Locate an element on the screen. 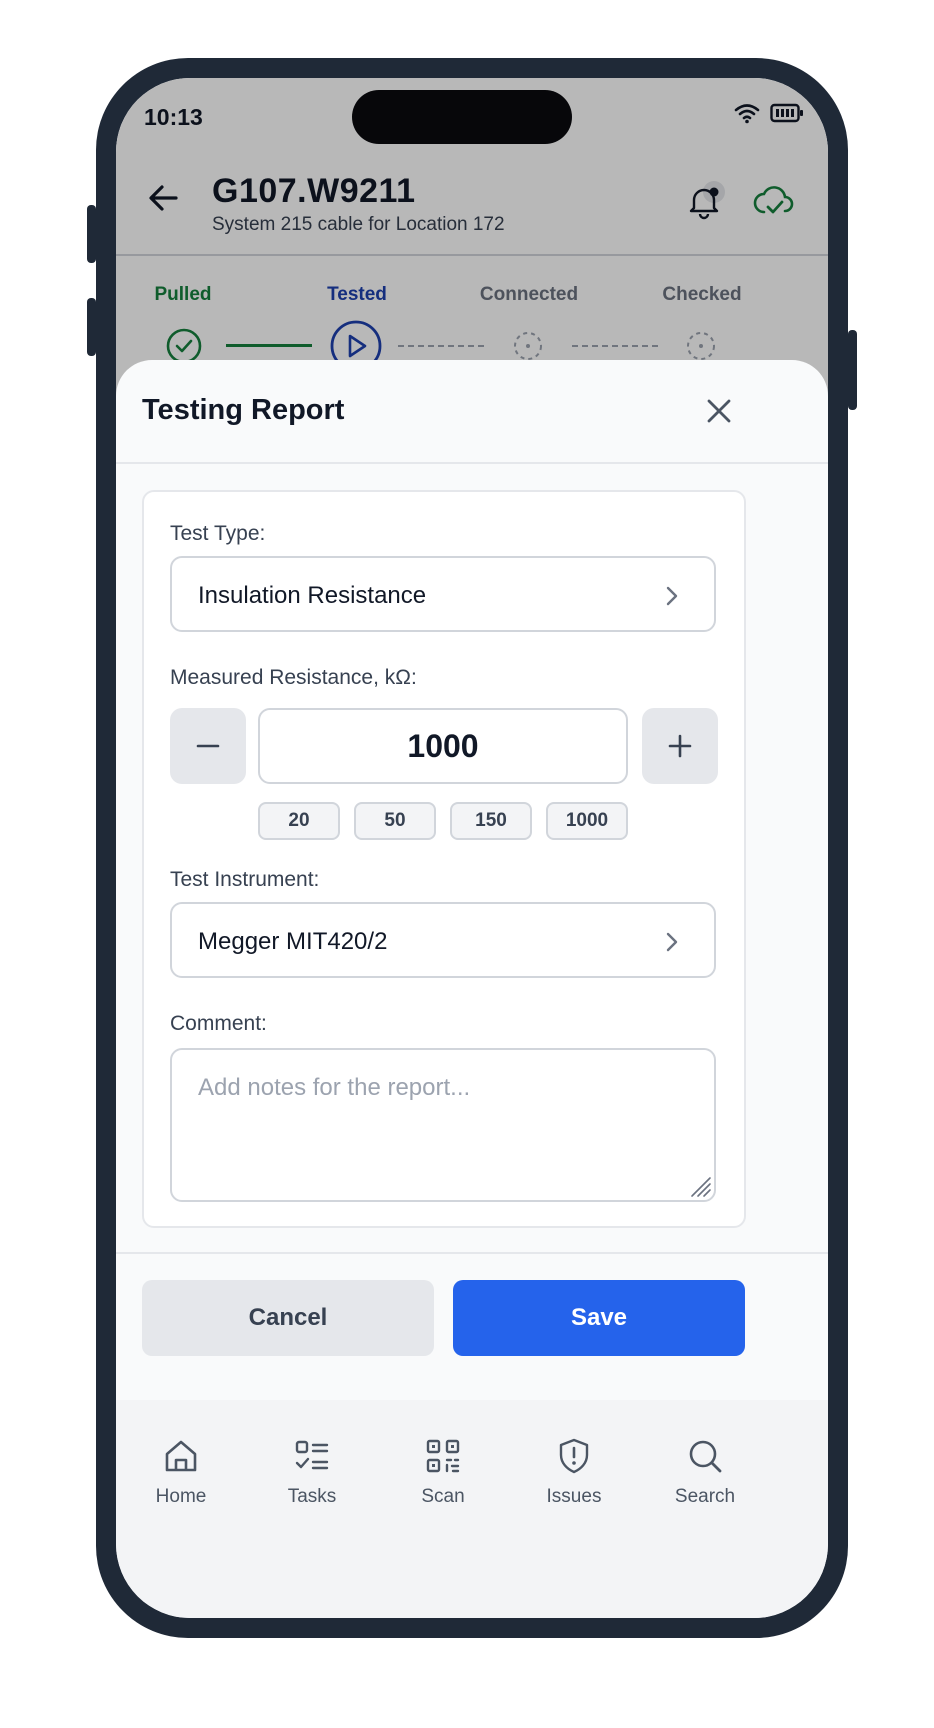 This screenshot has height=1728, width=934. comment-label: Comment: is located at coordinates (218, 1023).